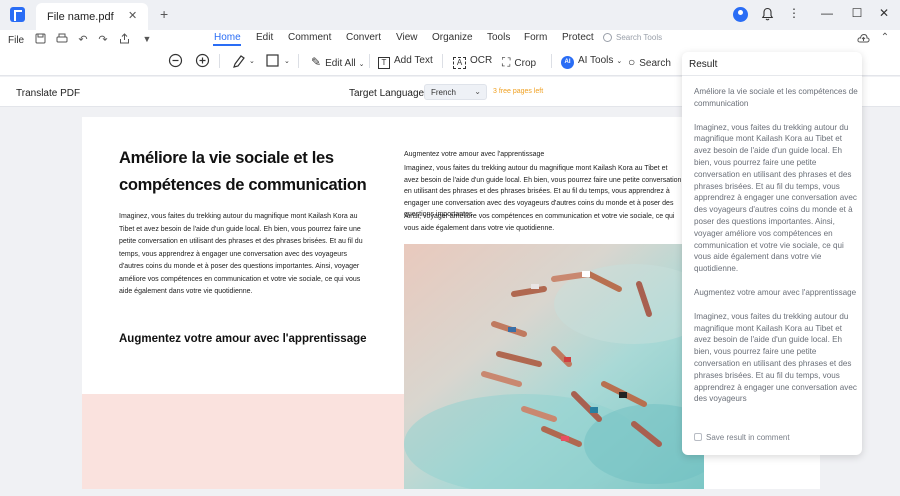  What do you see at coordinates (227, 37) in the screenshot?
I see `tab-home: Home` at bounding box center [227, 37].